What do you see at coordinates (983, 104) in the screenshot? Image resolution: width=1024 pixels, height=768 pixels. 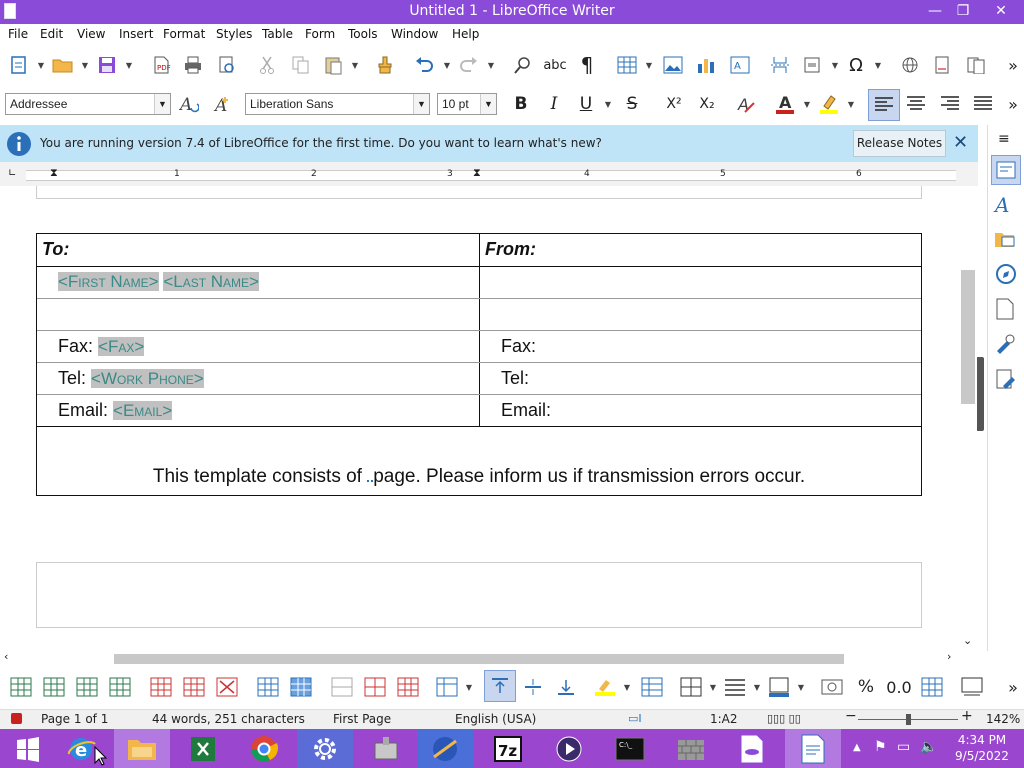 I see `justify-icon` at bounding box center [983, 104].